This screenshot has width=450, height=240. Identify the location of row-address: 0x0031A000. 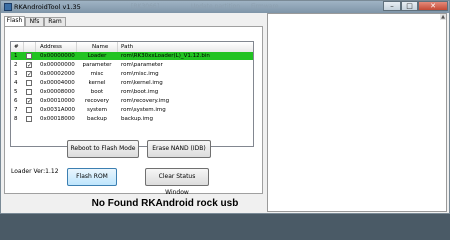
(58, 110).